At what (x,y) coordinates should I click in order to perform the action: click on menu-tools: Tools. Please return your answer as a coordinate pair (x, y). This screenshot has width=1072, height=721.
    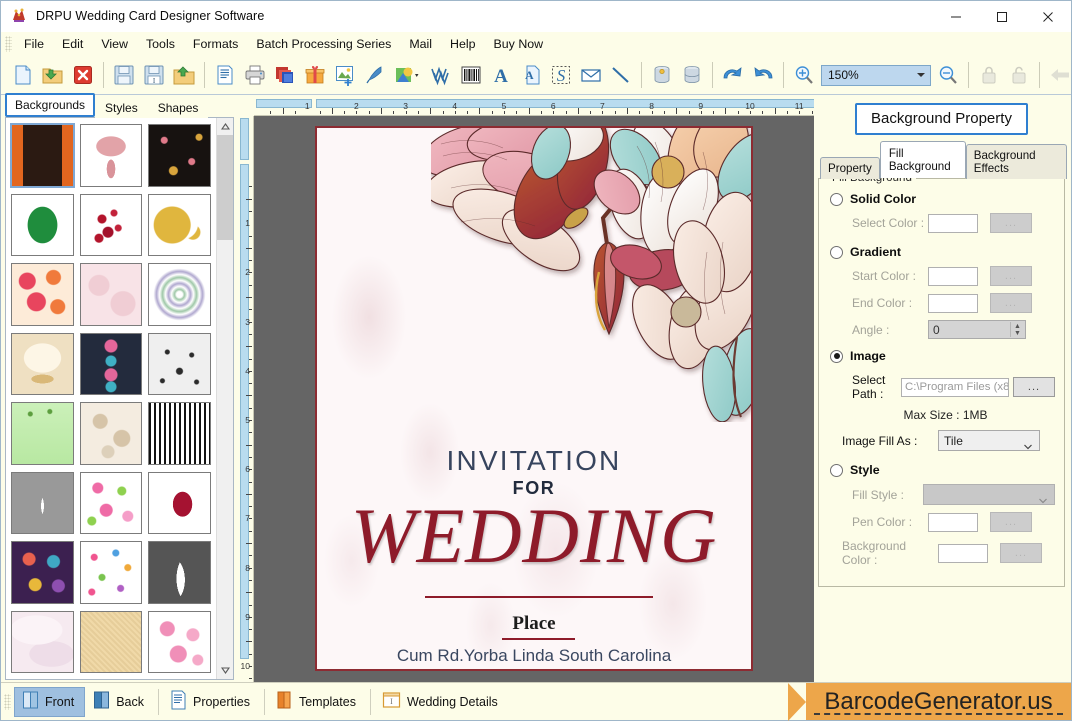
    Looking at the image, I should click on (160, 44).